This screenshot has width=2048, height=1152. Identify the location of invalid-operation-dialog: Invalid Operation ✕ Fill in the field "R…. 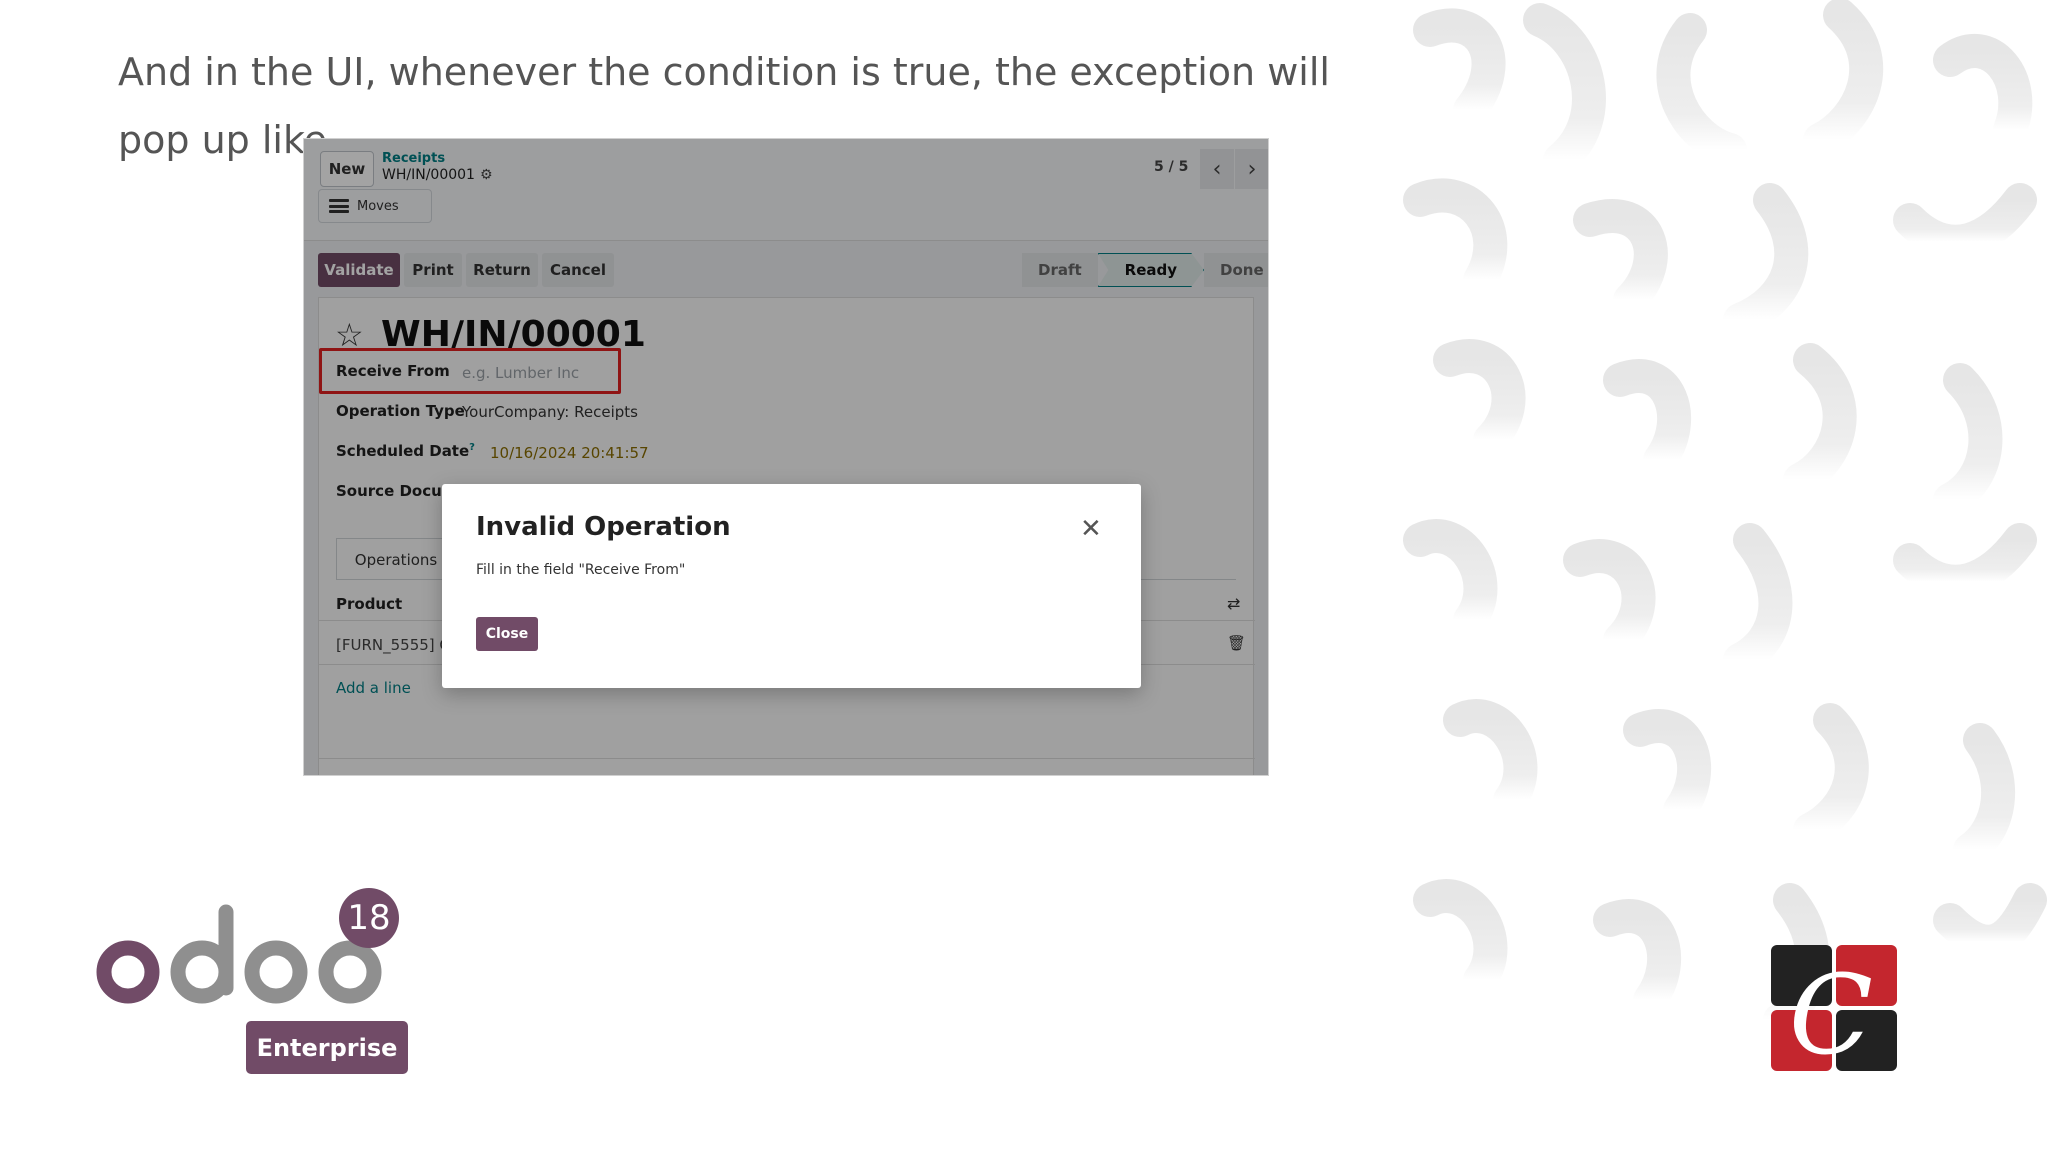
(791, 586).